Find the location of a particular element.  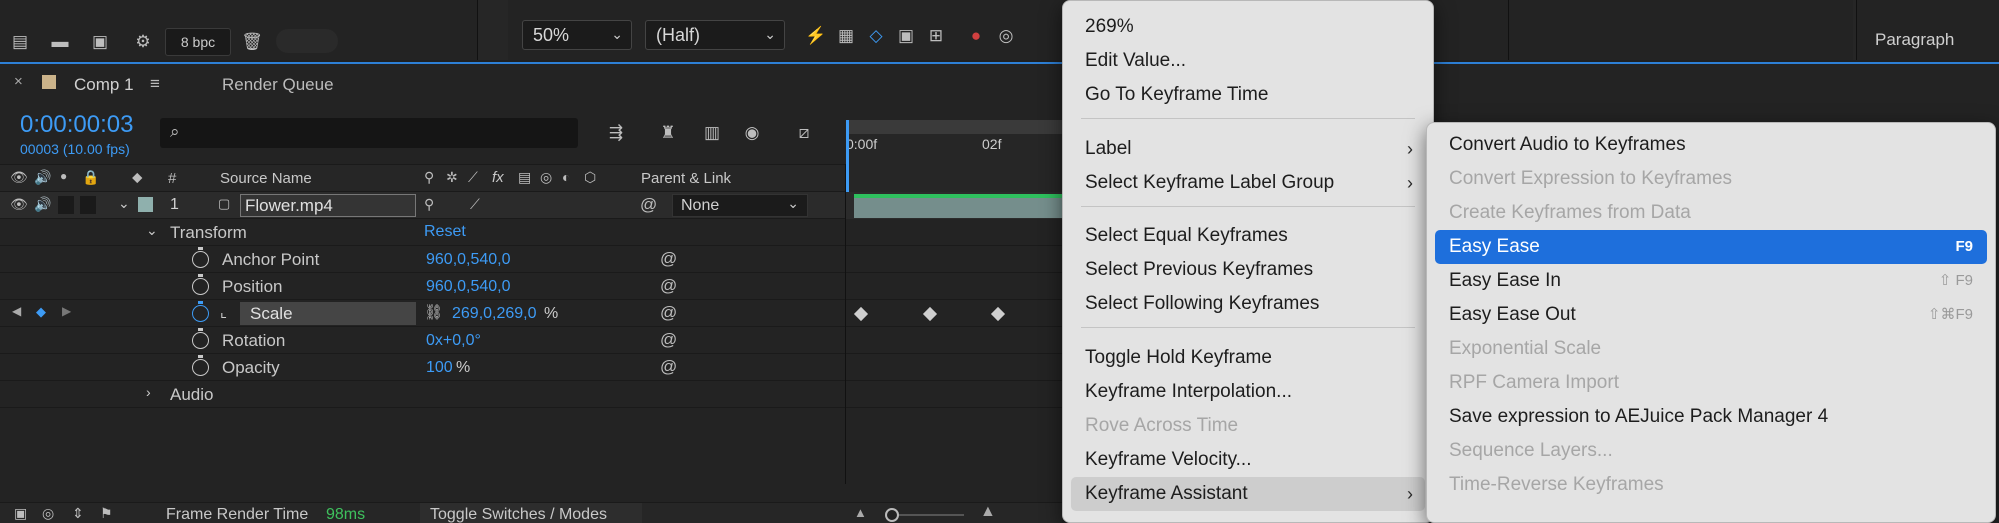

collapse-switch-icon: ✲ is located at coordinates (452, 177).